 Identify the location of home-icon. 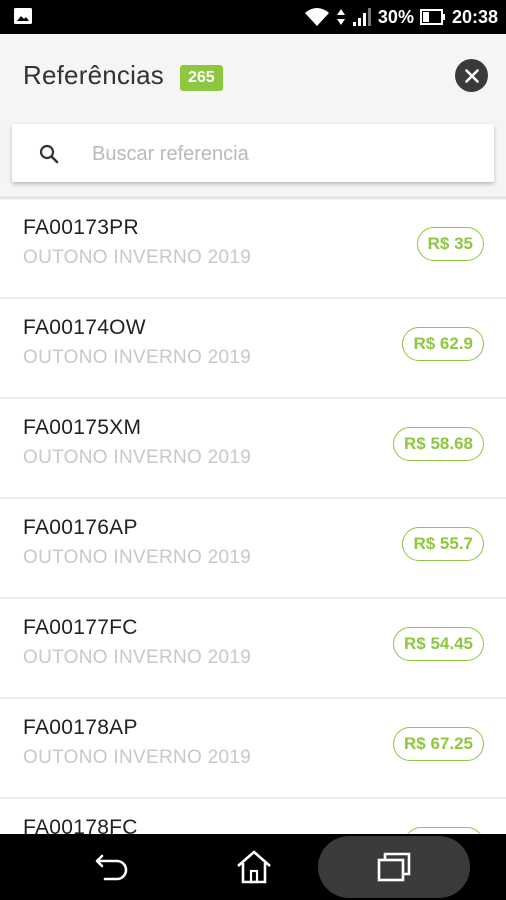
(254, 867).